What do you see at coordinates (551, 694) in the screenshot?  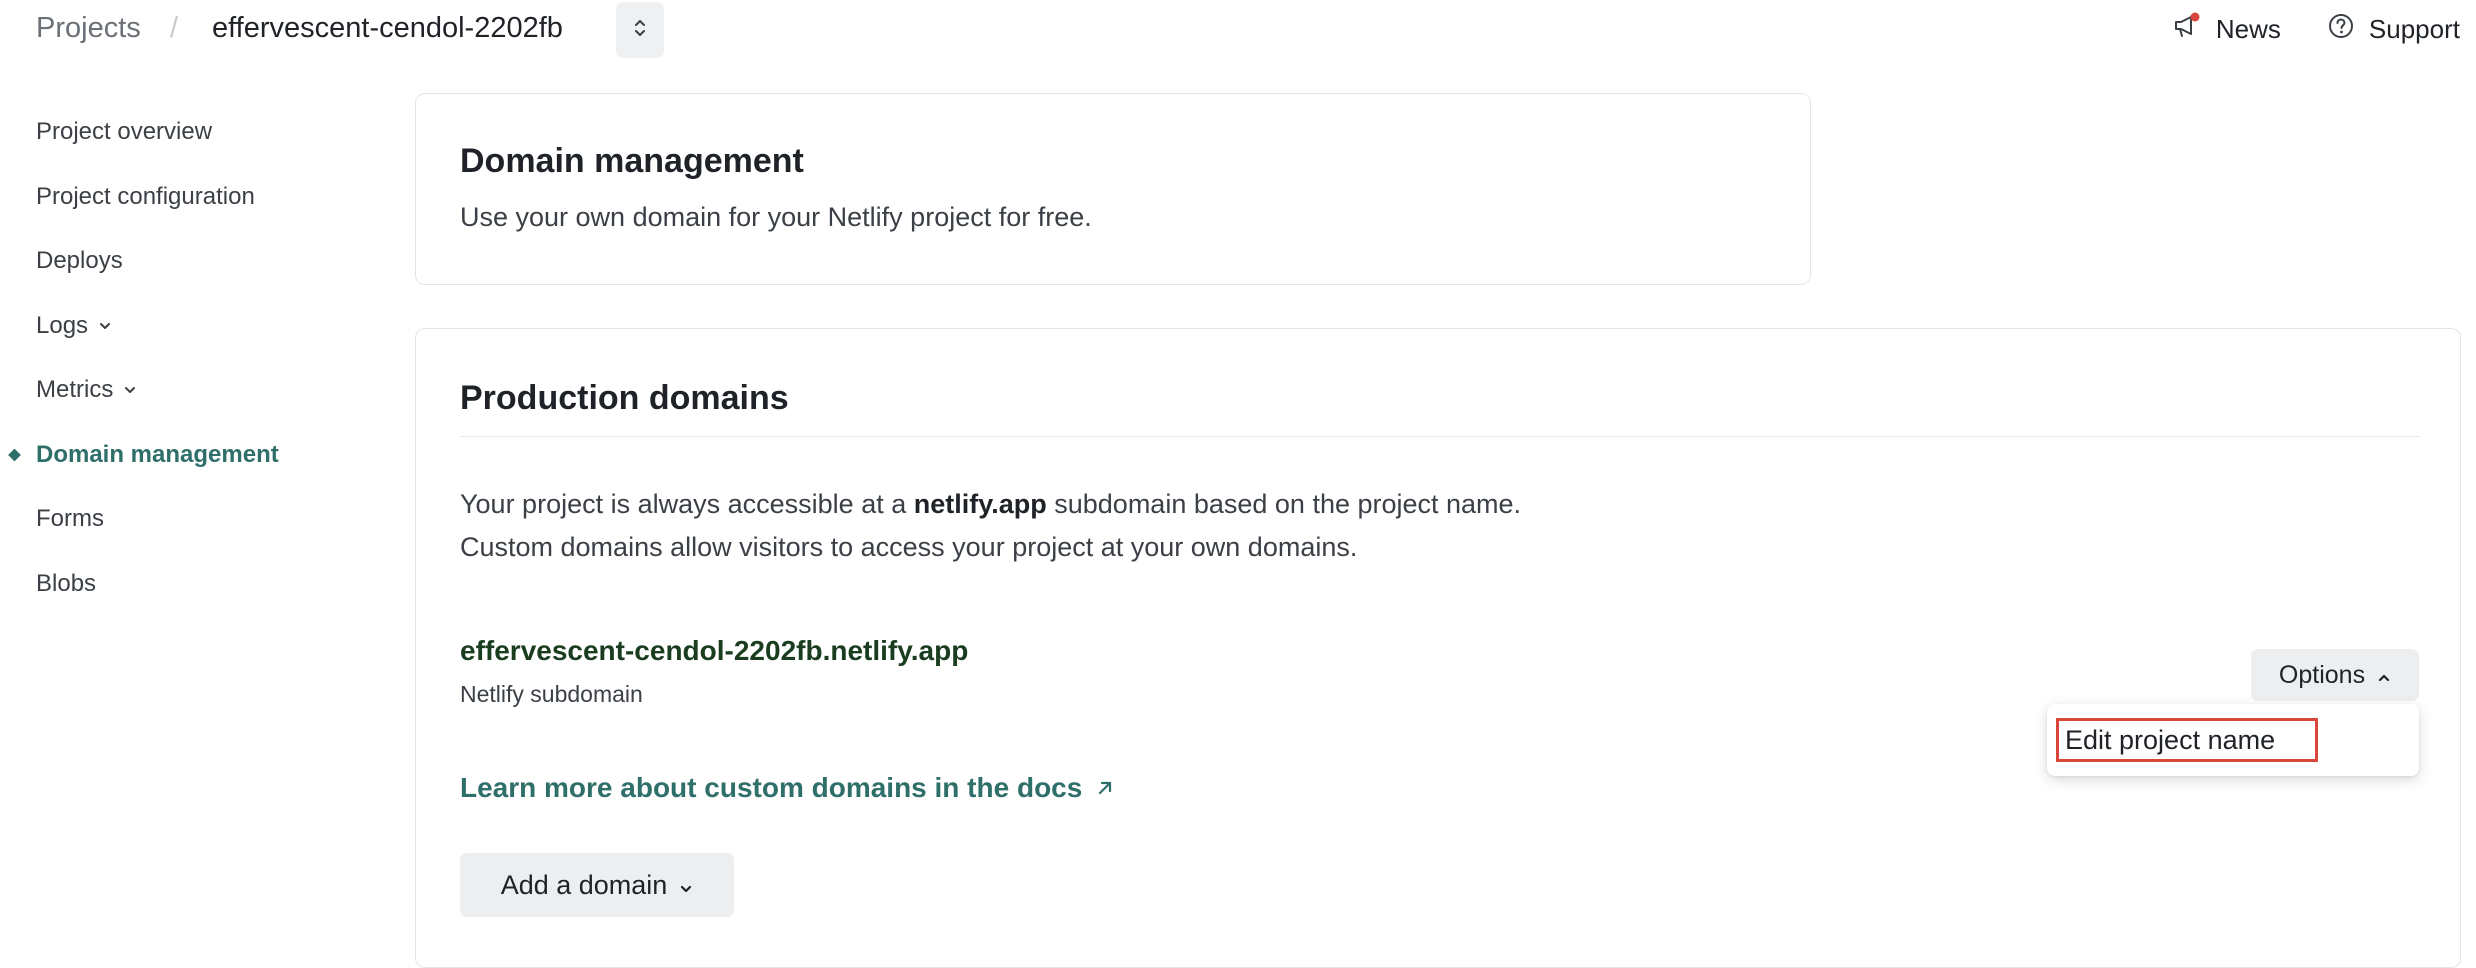 I see `netlify-subdomain-label: Netlify subdomain` at bounding box center [551, 694].